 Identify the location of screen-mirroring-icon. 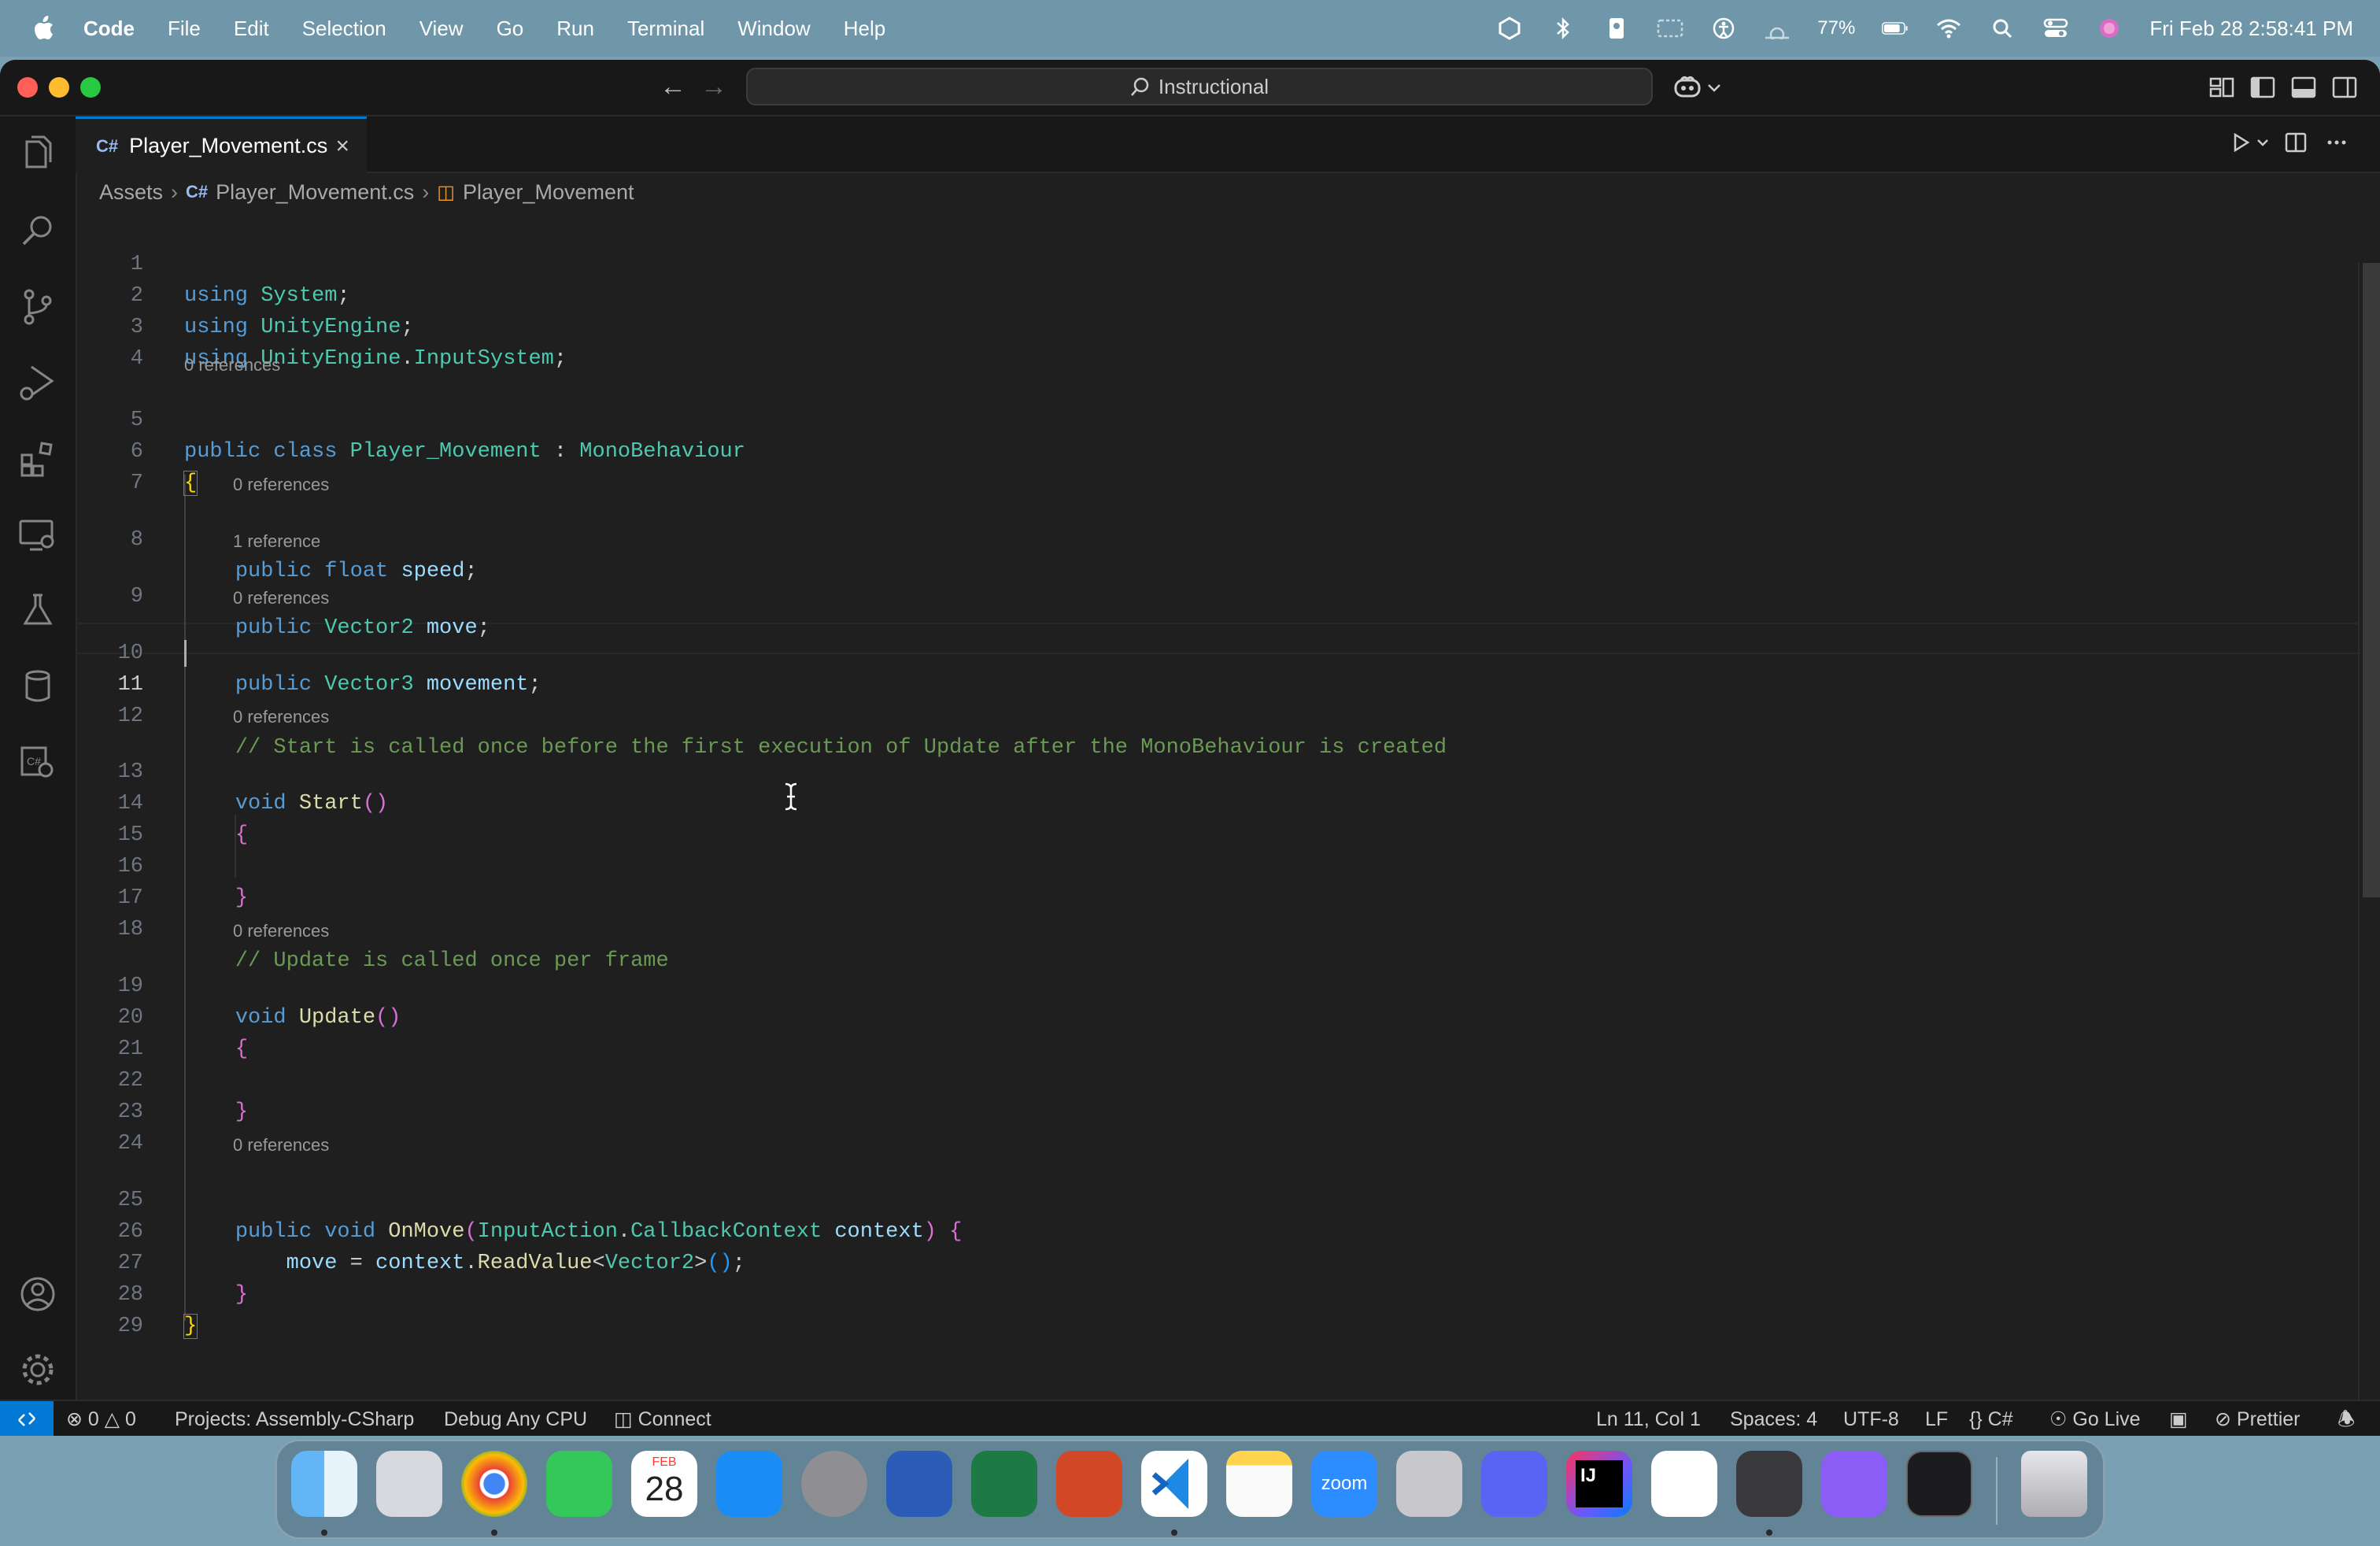
(1670, 28).